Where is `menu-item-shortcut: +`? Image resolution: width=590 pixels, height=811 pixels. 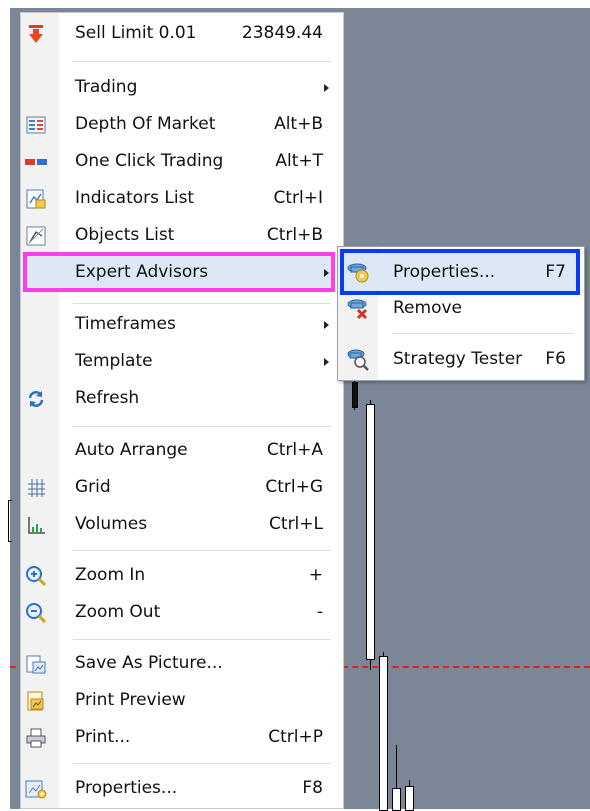
menu-item-shortcut: + is located at coordinates (315, 575).